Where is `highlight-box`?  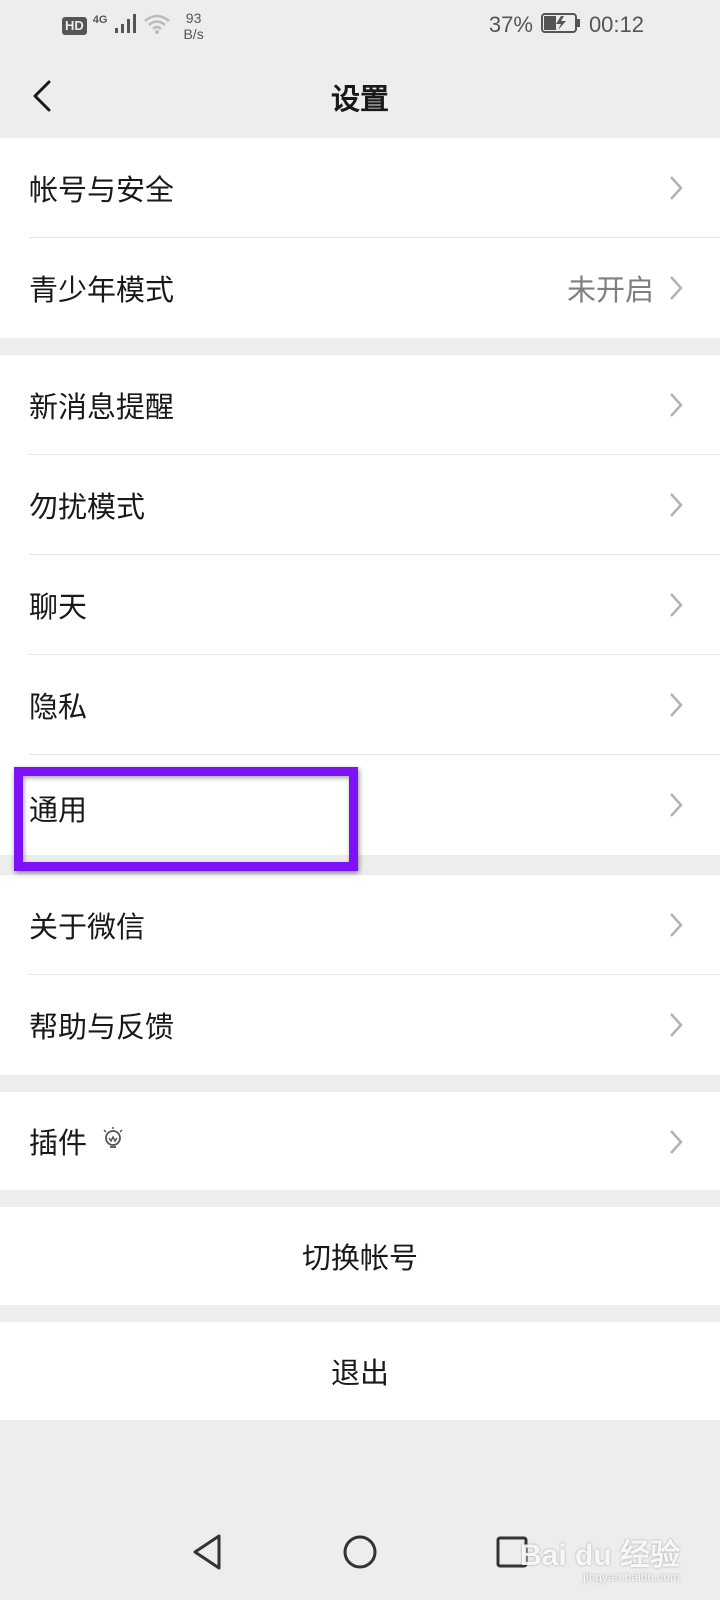
highlight-box is located at coordinates (186, 819).